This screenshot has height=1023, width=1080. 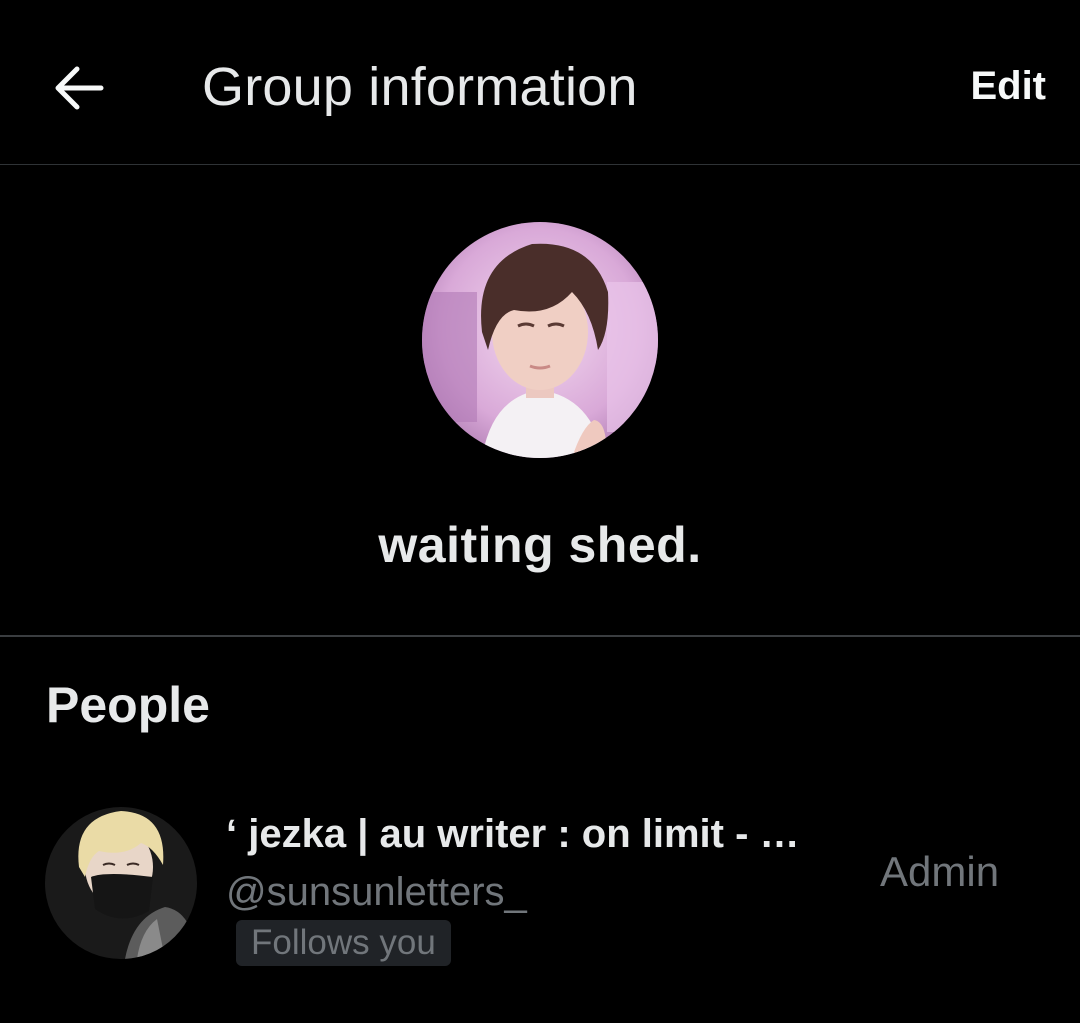 I want to click on group-avatar, so click(x=540, y=340).